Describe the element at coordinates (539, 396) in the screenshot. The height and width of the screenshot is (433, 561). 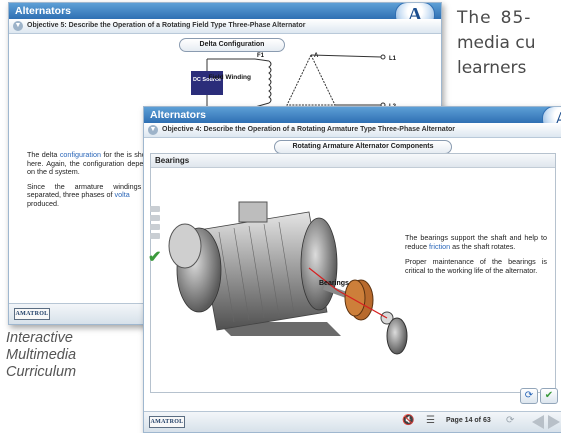
I see `control-buttons: ⟳ ✔` at that location.